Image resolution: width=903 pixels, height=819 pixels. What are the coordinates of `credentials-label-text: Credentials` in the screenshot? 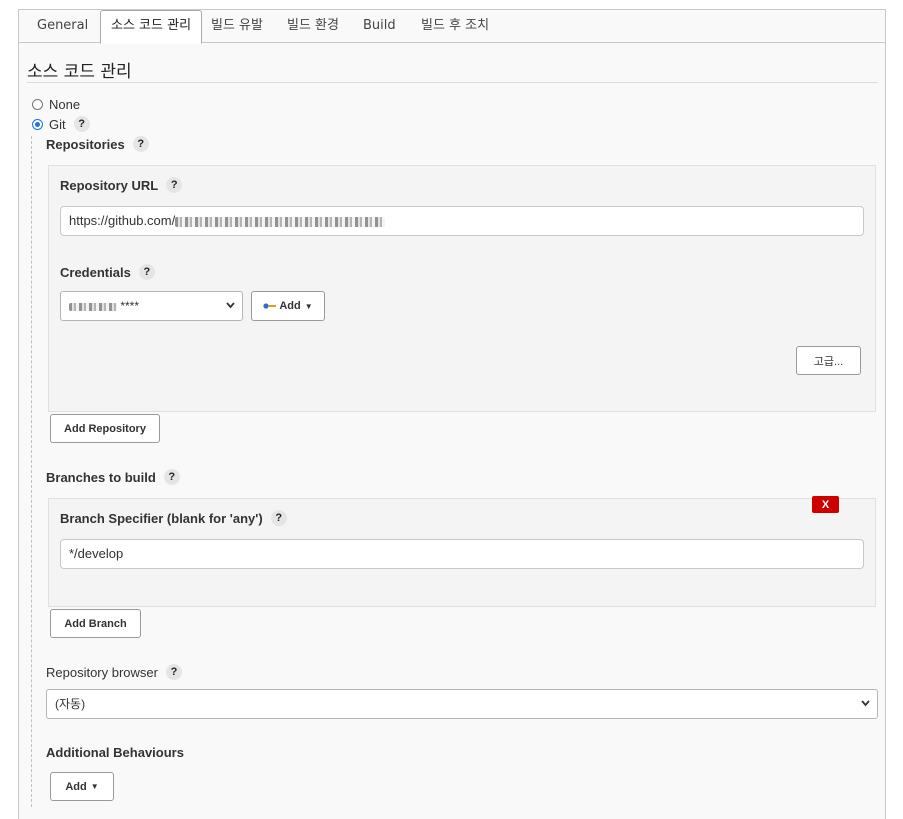 It's located at (95, 272).